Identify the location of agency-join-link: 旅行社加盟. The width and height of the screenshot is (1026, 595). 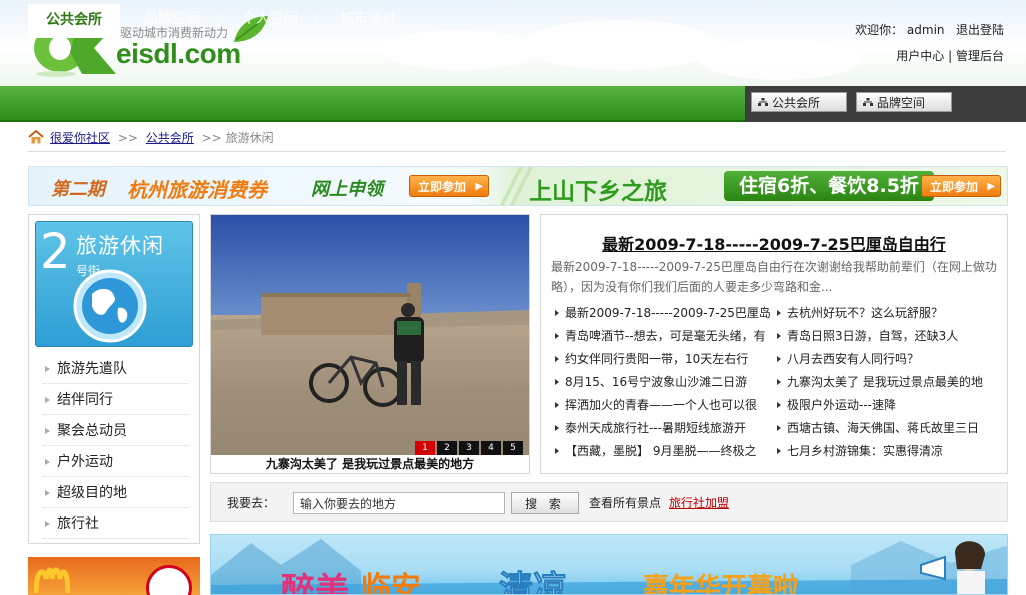
(699, 502).